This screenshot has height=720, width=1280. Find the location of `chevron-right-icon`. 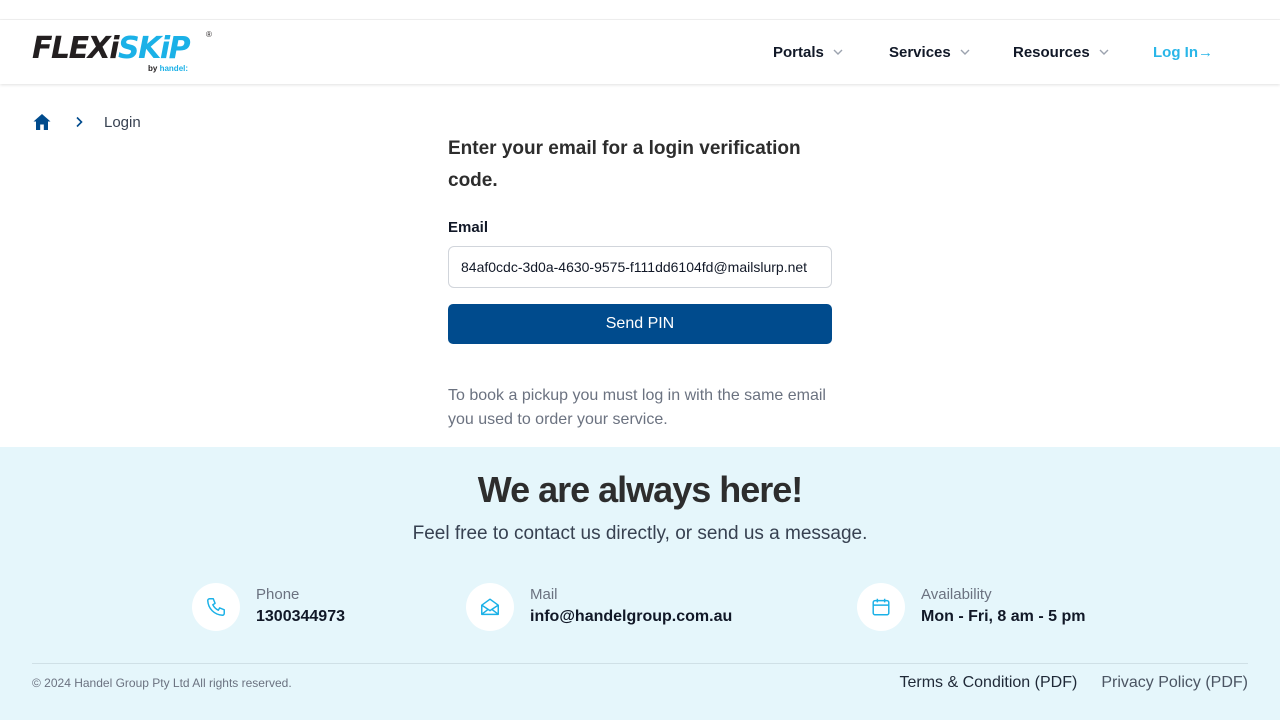

chevron-right-icon is located at coordinates (79, 122).